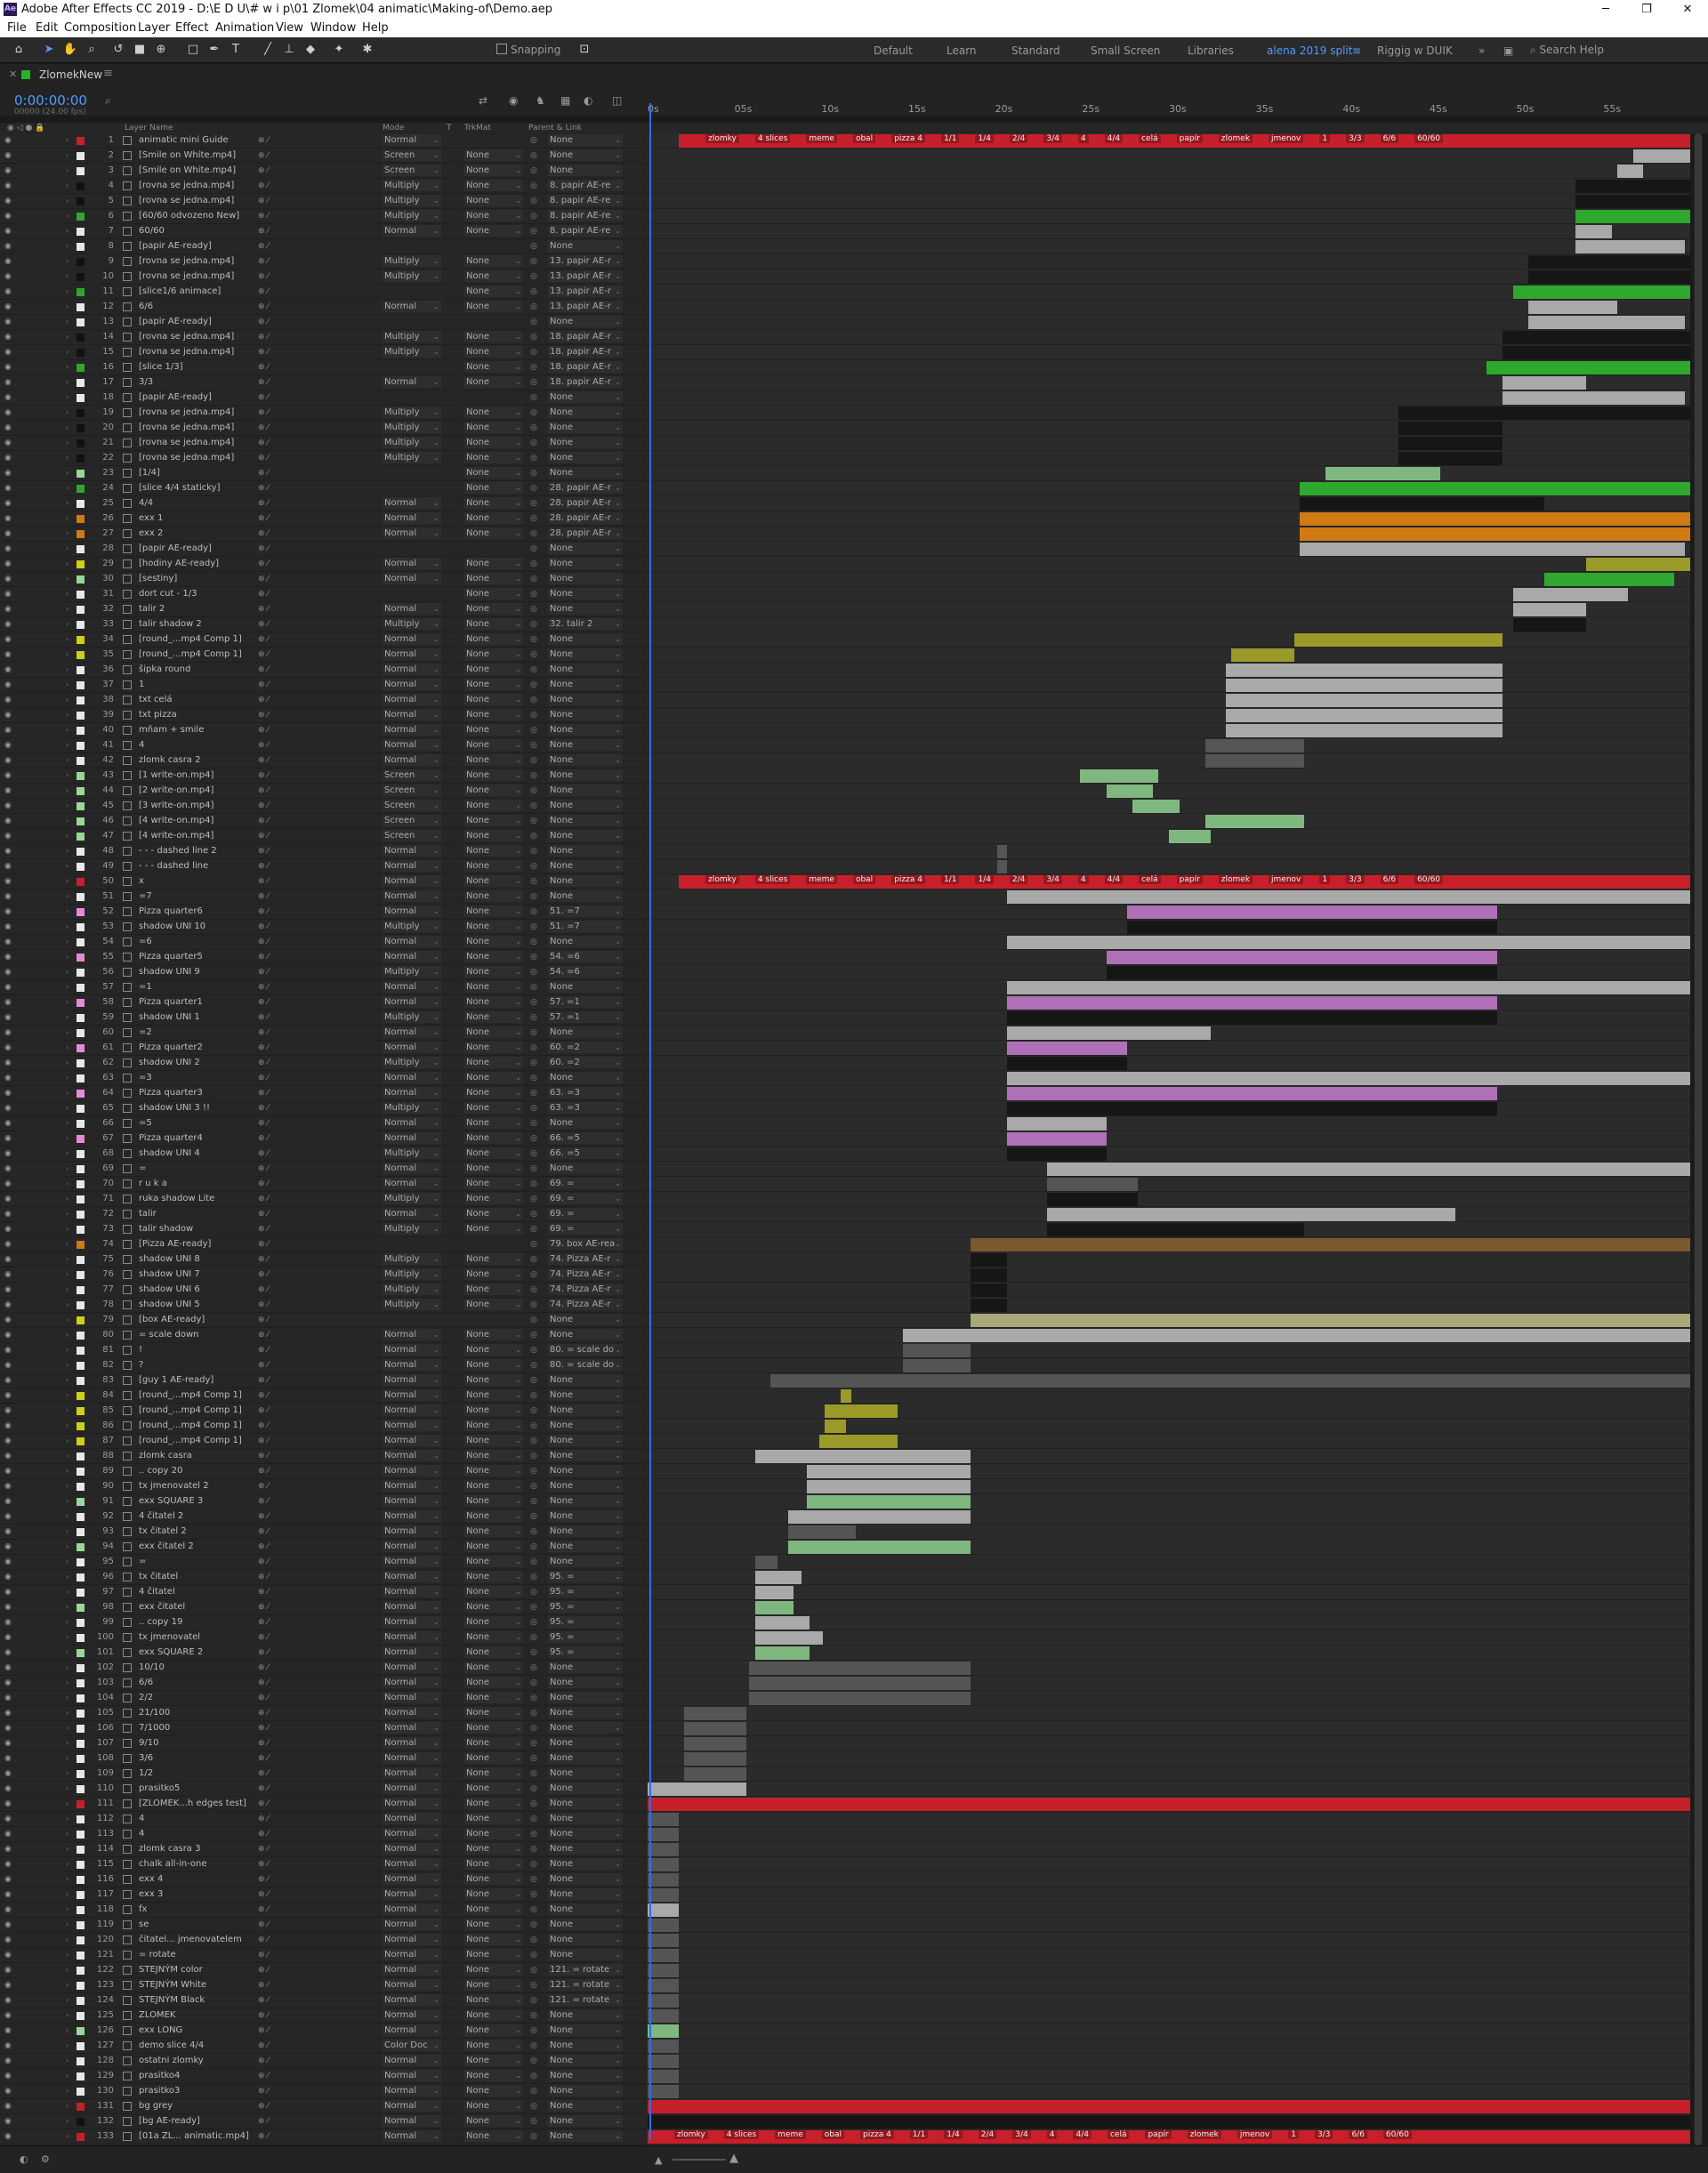 The width and height of the screenshot is (1708, 2173). Describe the element at coordinates (449, 128) in the screenshot. I see `header-t: T` at that location.